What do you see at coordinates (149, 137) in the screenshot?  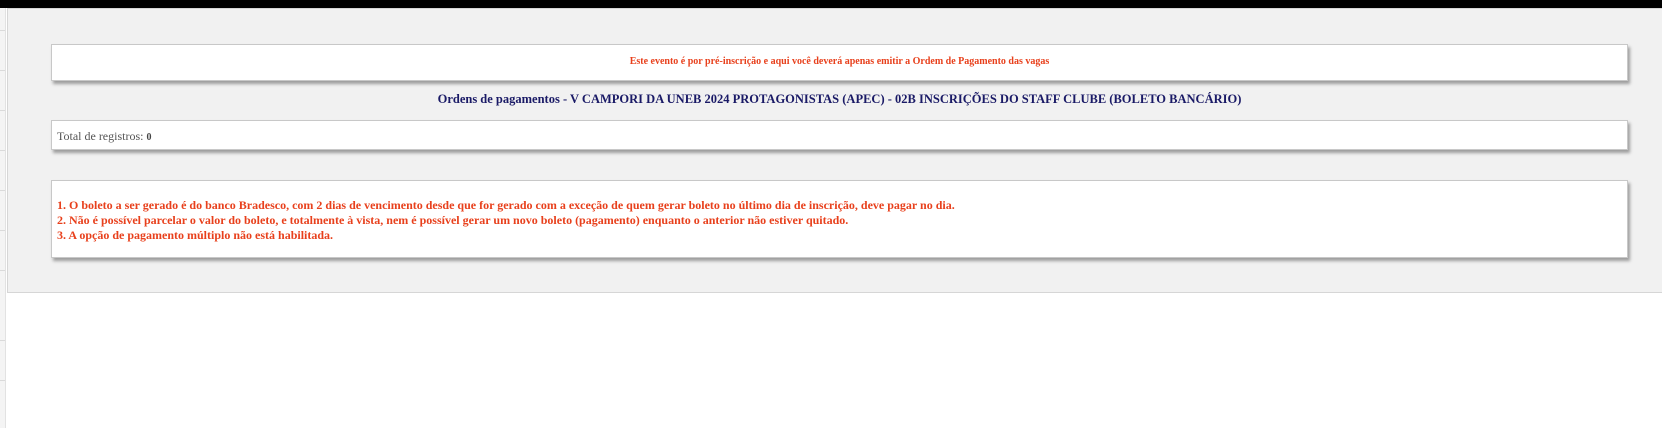 I see `record-count-value: 0` at bounding box center [149, 137].